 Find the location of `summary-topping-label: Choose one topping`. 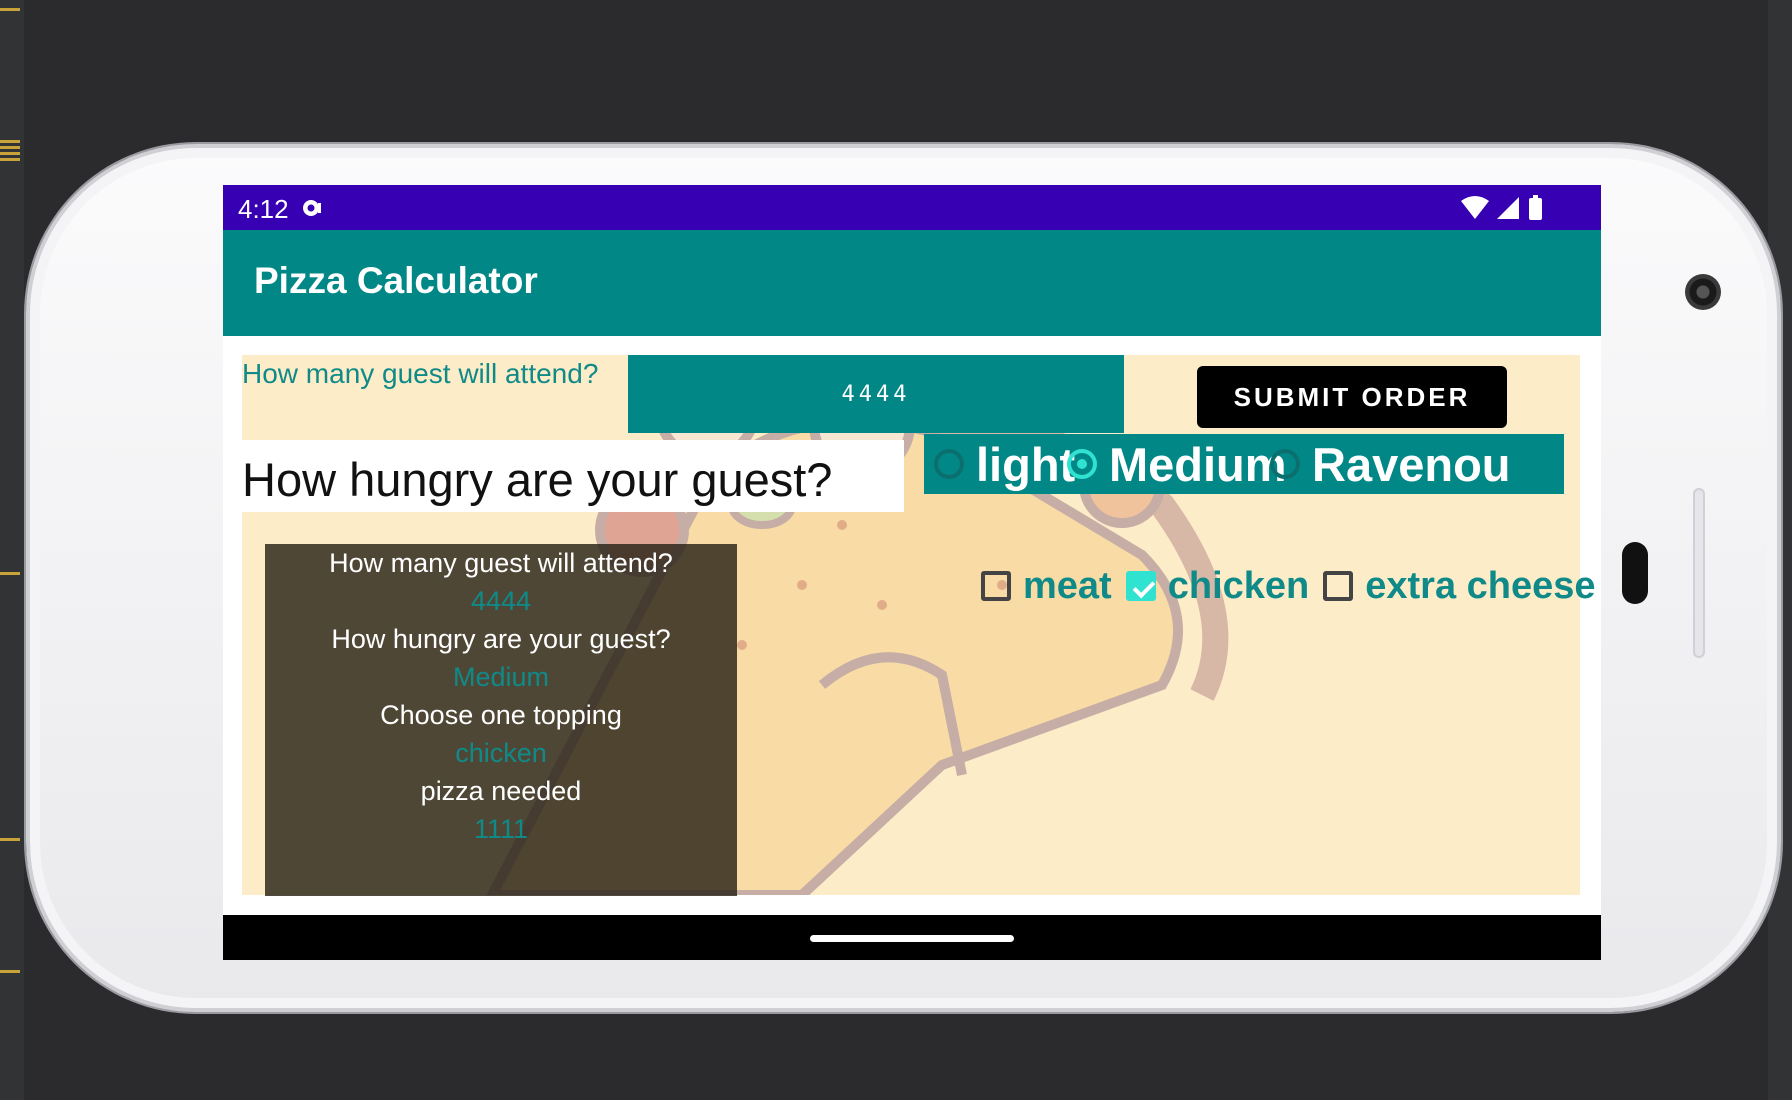

summary-topping-label: Choose one topping is located at coordinates (501, 715).